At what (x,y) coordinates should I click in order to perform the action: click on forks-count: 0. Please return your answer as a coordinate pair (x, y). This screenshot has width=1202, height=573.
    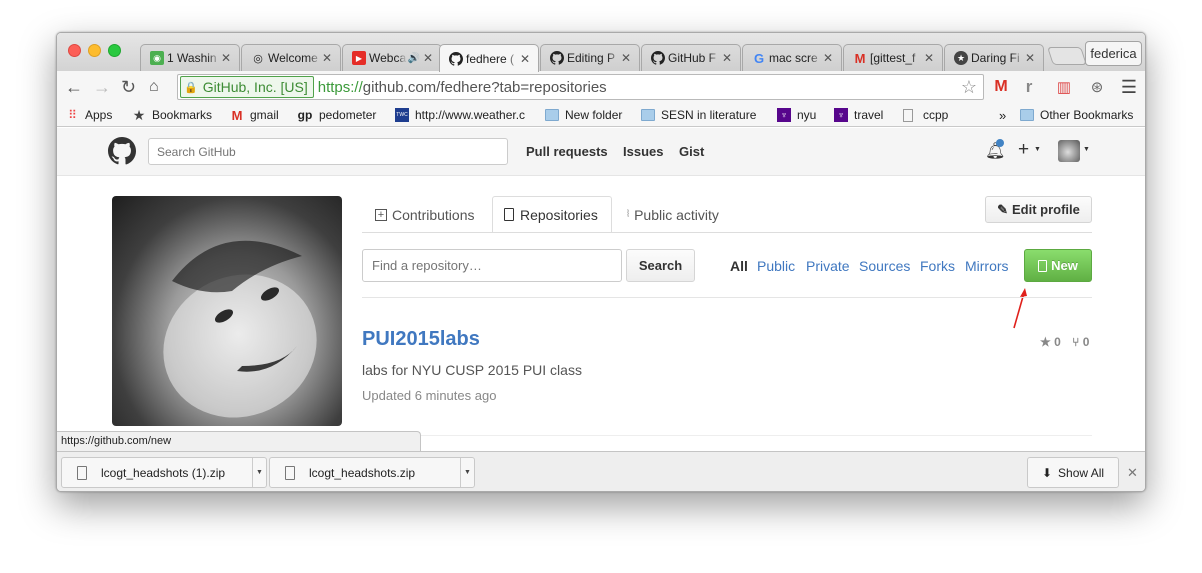
    Looking at the image, I should click on (1086, 342).